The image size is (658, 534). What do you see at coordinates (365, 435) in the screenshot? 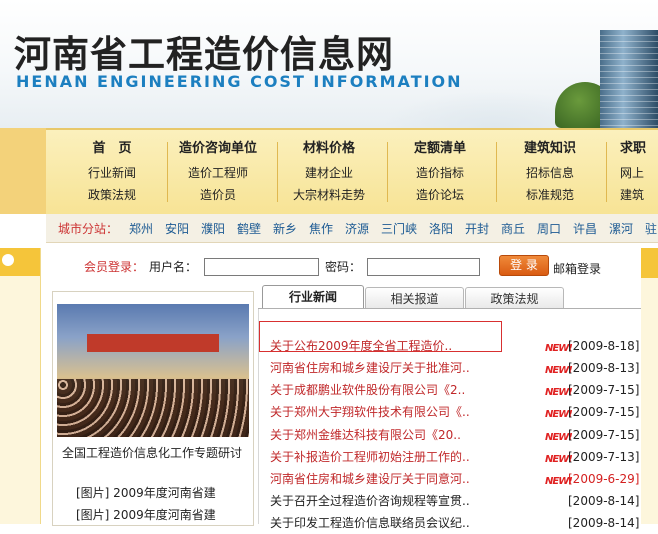
I see `news-title-link: 关于郑州金维达科技有限公司《20..` at bounding box center [365, 435].